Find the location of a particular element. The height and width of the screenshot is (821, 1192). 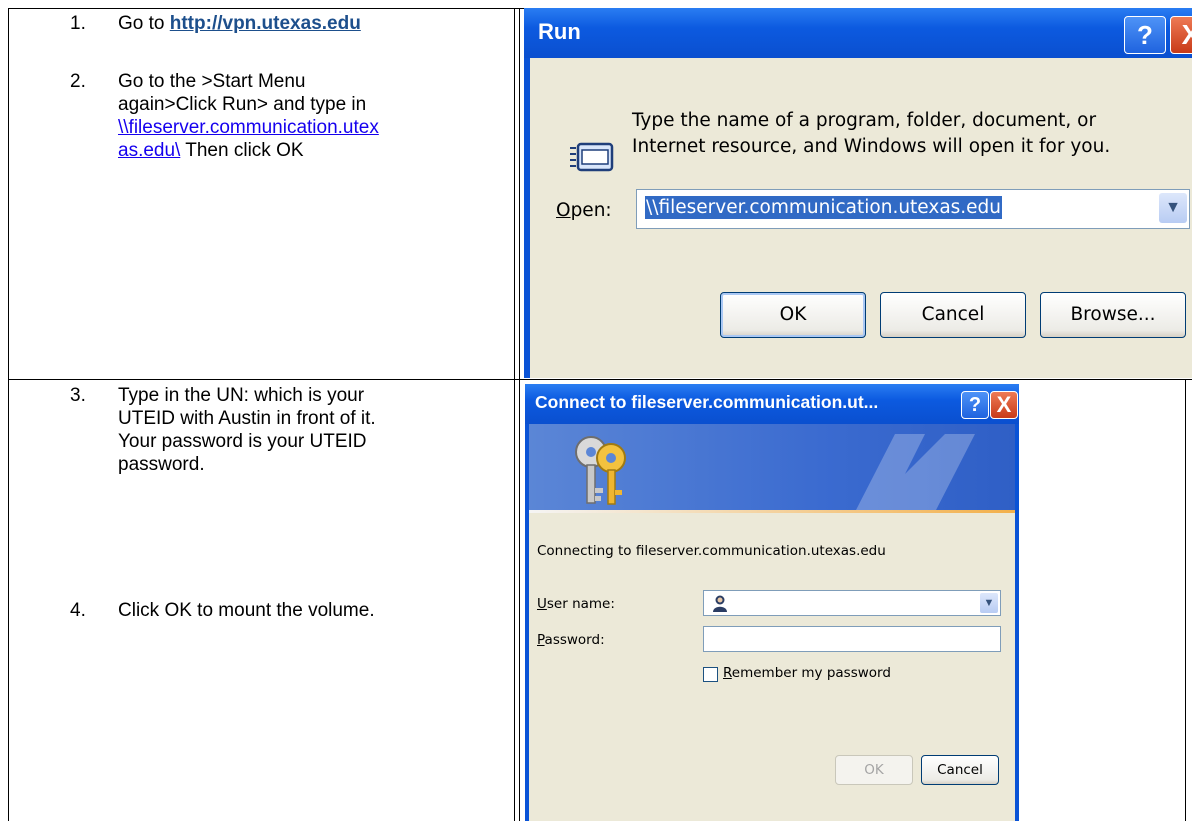

fileserver-link: \\fileserver.communication.utex is located at coordinates (248, 127).